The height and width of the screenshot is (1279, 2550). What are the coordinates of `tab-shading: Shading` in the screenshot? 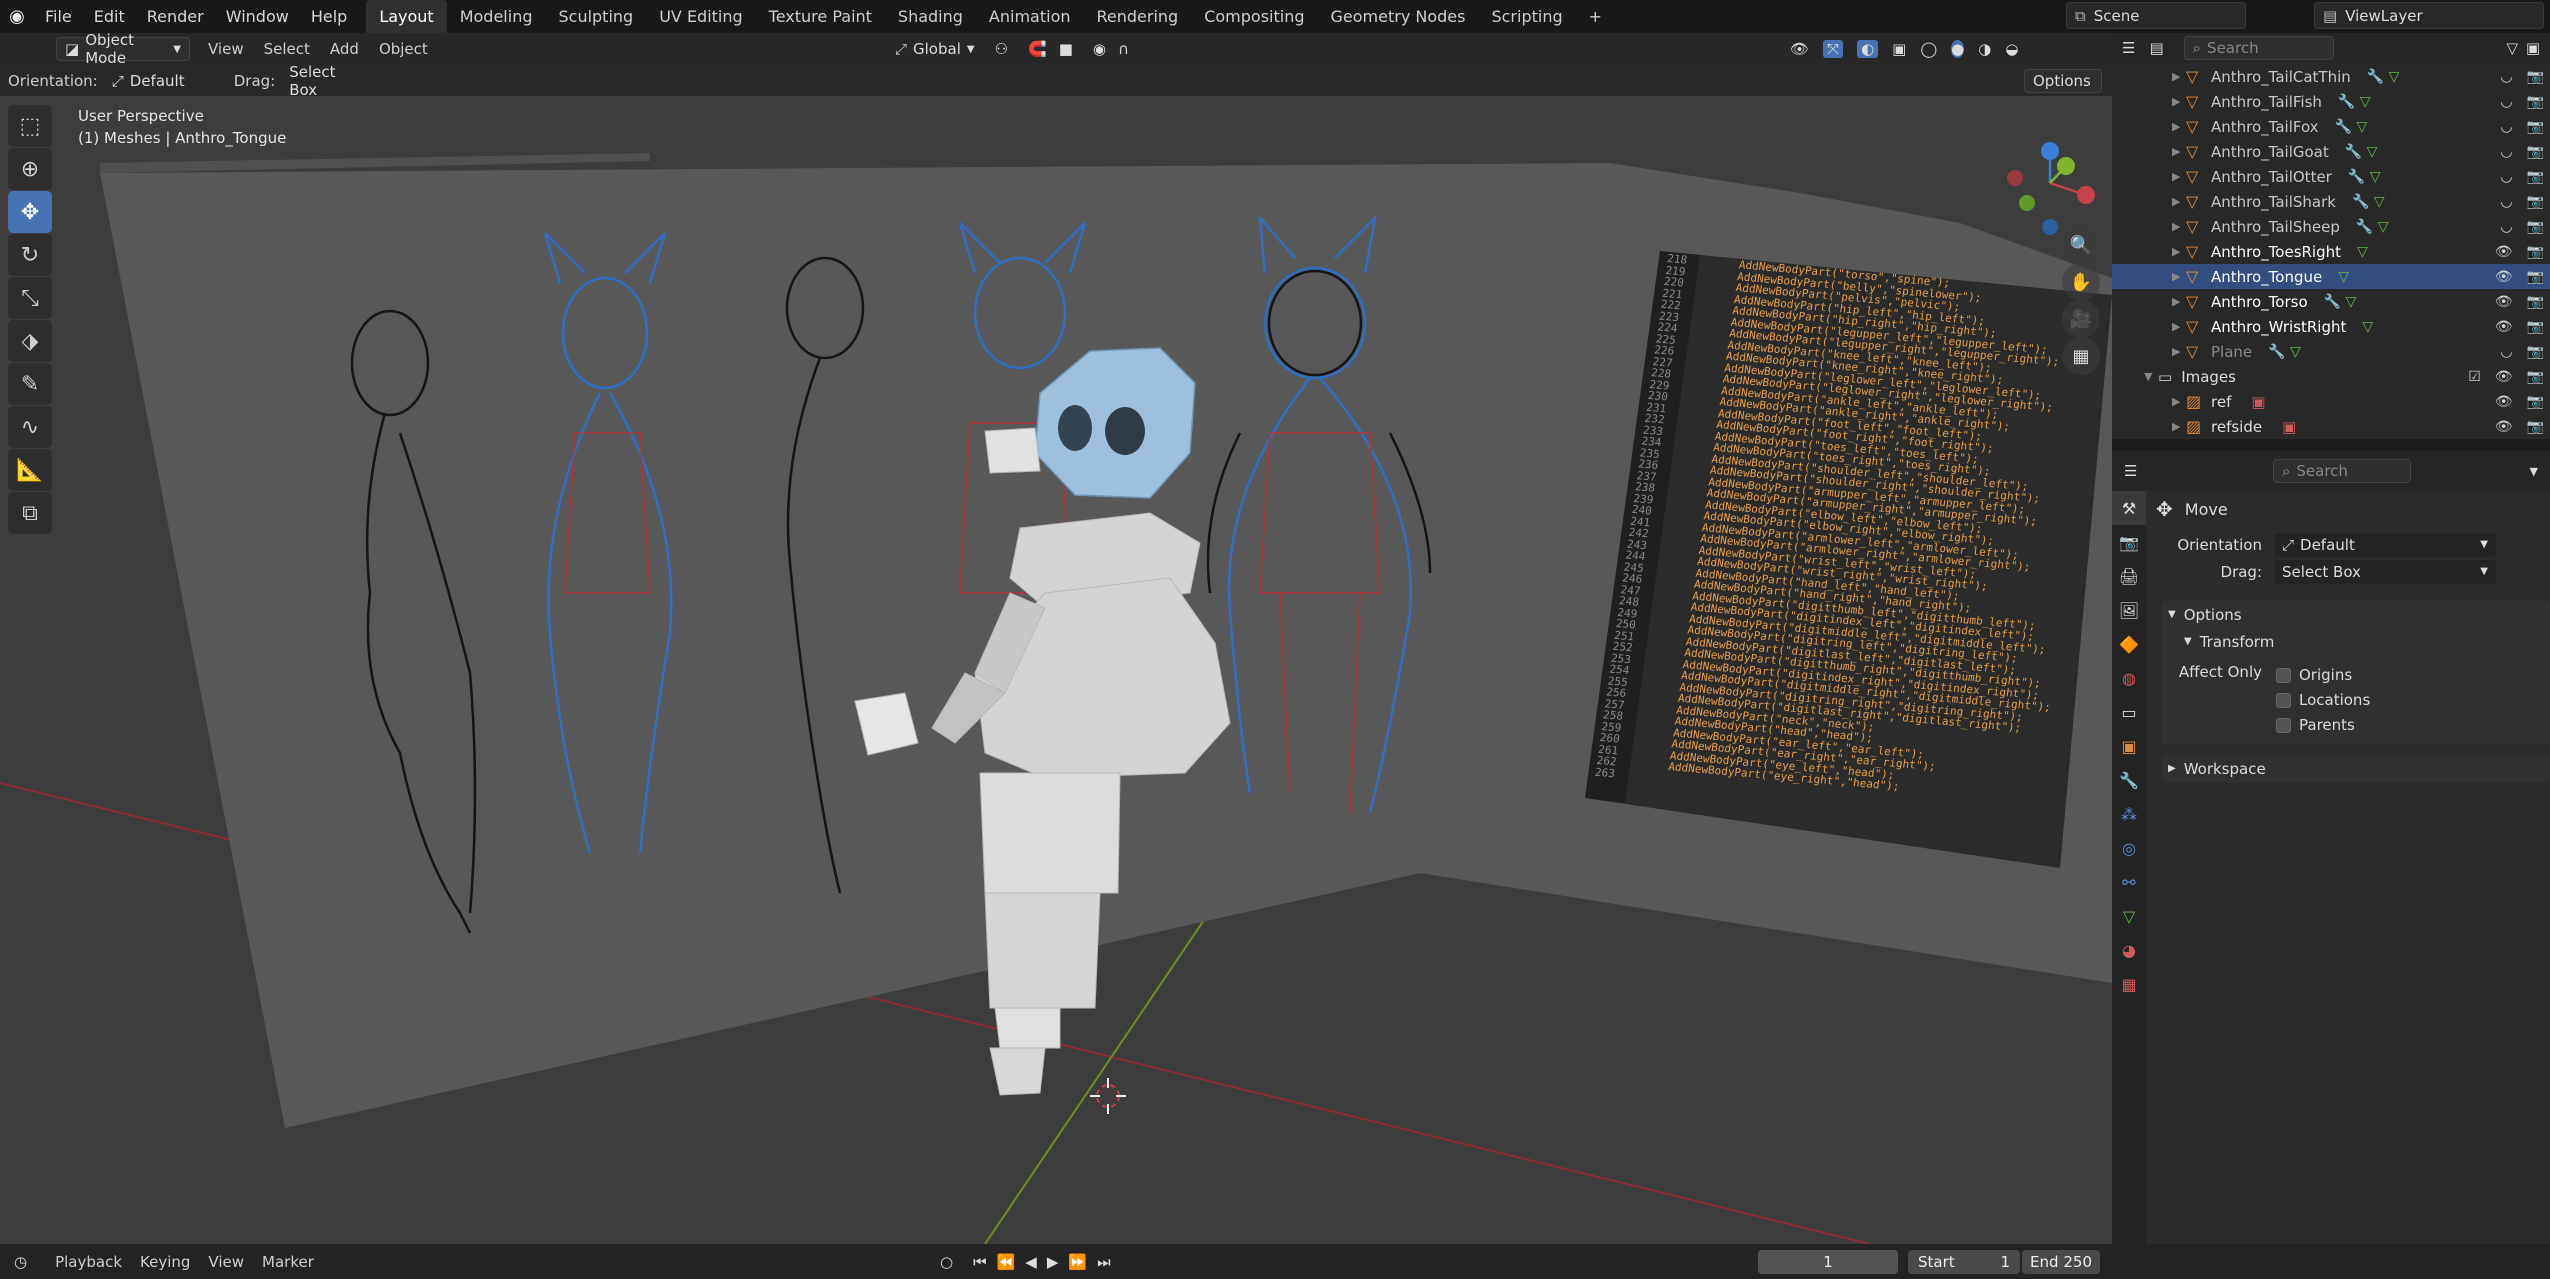 It's located at (930, 16).